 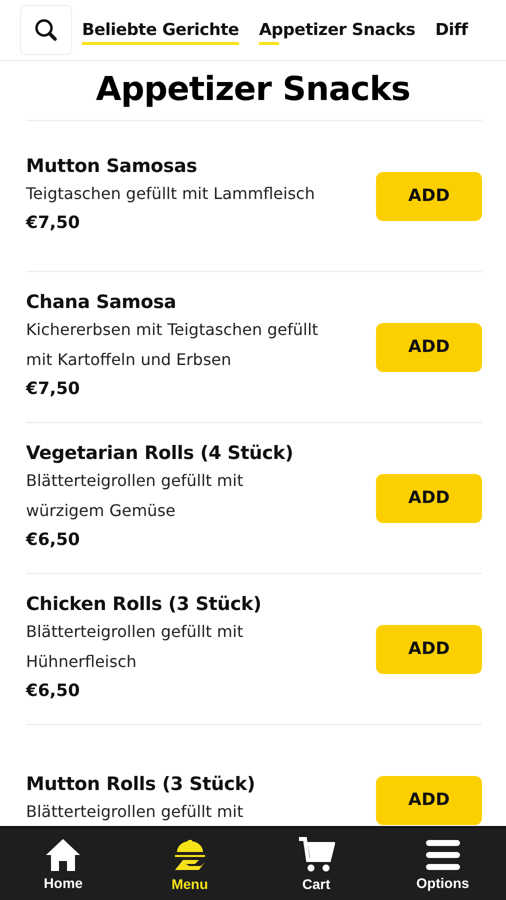 I want to click on nav-tab: Options, so click(x=443, y=864).